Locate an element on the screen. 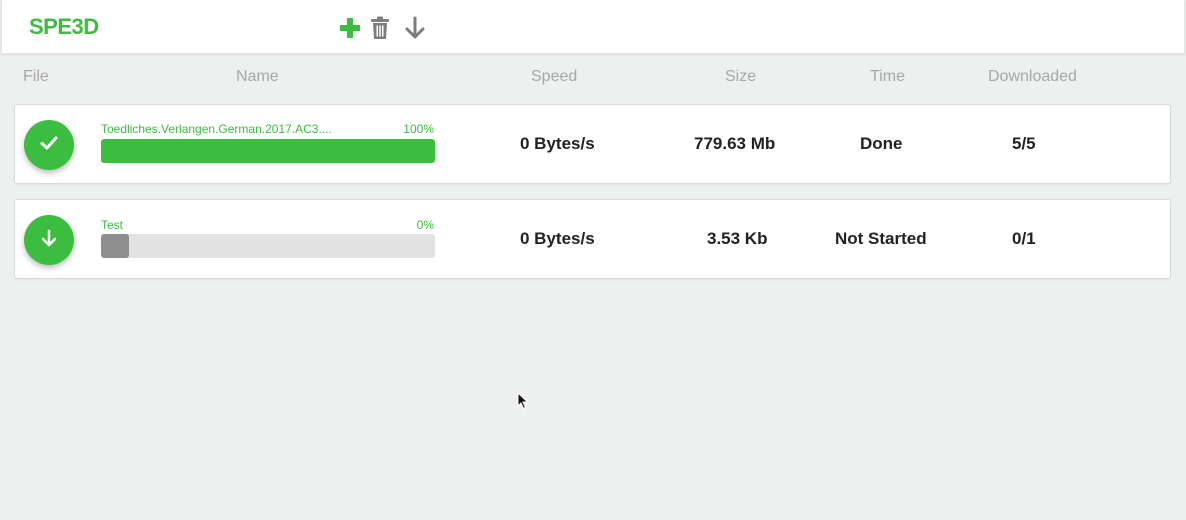 Image resolution: width=1186 pixels, height=520 pixels. download-button is located at coordinates (415, 28).